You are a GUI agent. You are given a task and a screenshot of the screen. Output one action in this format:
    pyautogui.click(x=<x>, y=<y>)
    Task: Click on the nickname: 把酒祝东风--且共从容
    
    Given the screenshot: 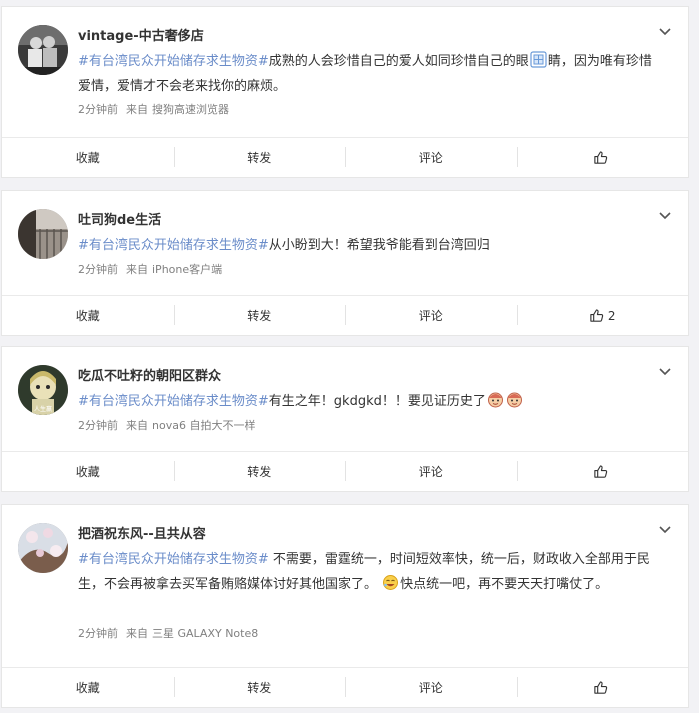 What is the action you would take?
    pyautogui.click(x=142, y=532)
    